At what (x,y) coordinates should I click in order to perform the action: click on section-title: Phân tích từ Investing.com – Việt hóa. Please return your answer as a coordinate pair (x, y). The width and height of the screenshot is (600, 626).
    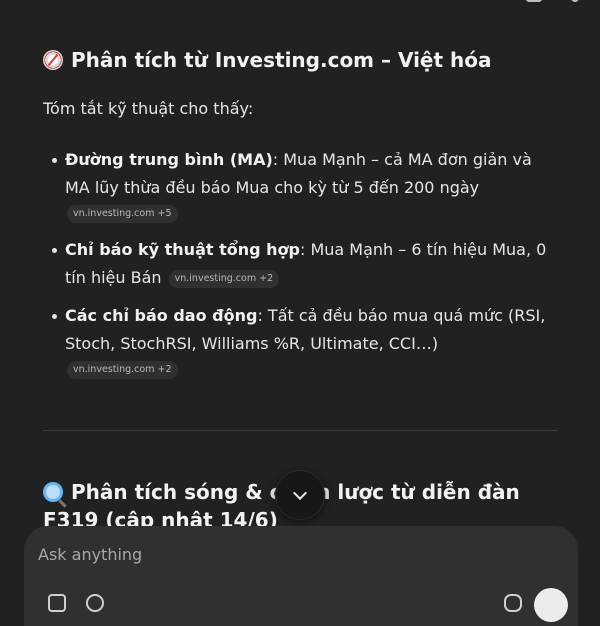
    Looking at the image, I should click on (281, 60).